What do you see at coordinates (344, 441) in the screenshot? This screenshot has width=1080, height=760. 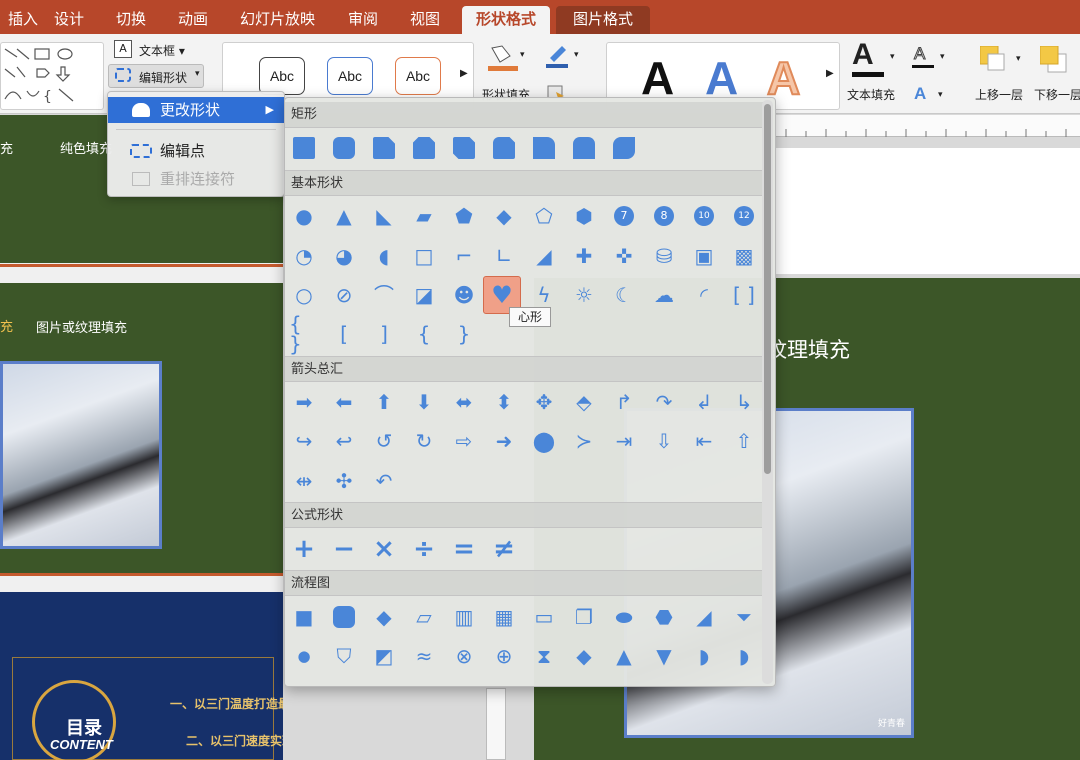 I see `shape-curved-left-arrow: ↩` at bounding box center [344, 441].